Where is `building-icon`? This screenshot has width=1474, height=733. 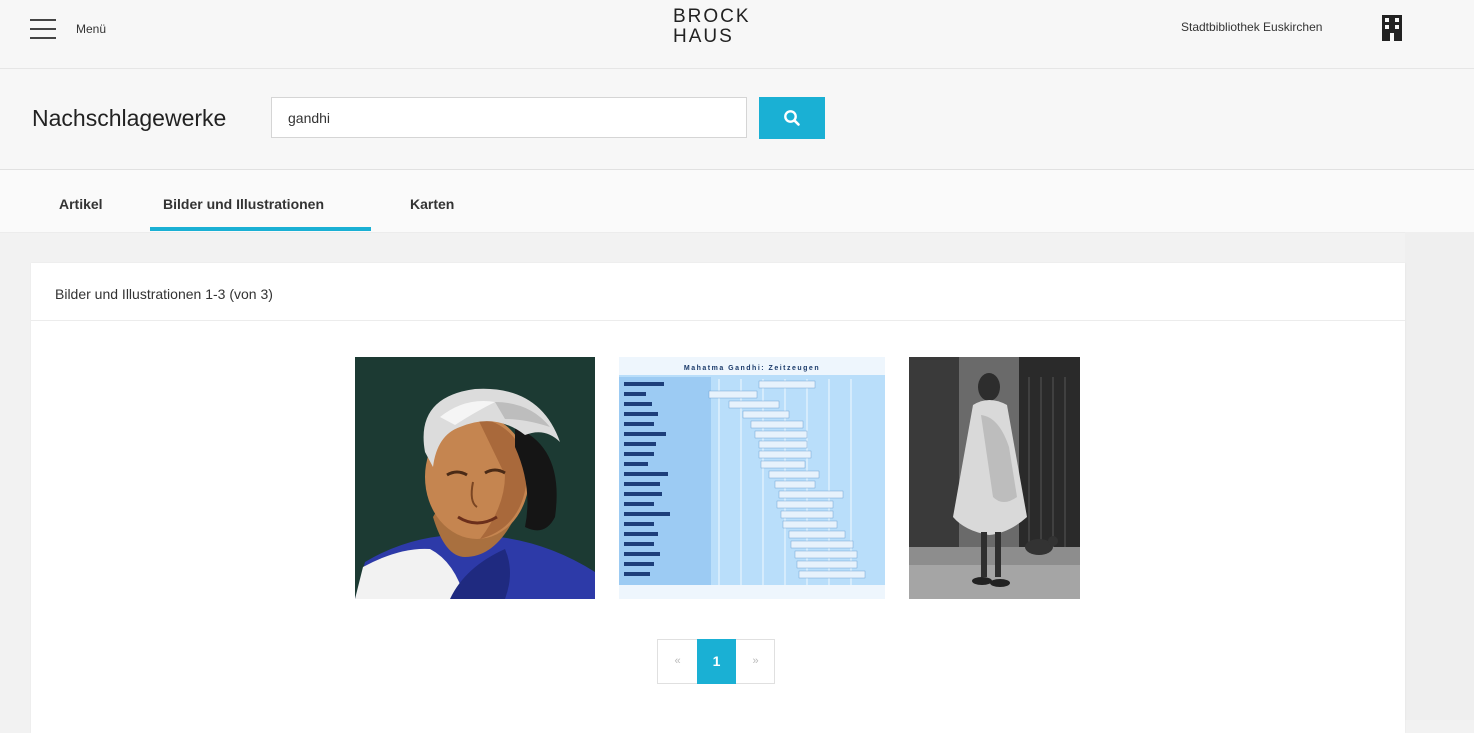 building-icon is located at coordinates (1392, 28).